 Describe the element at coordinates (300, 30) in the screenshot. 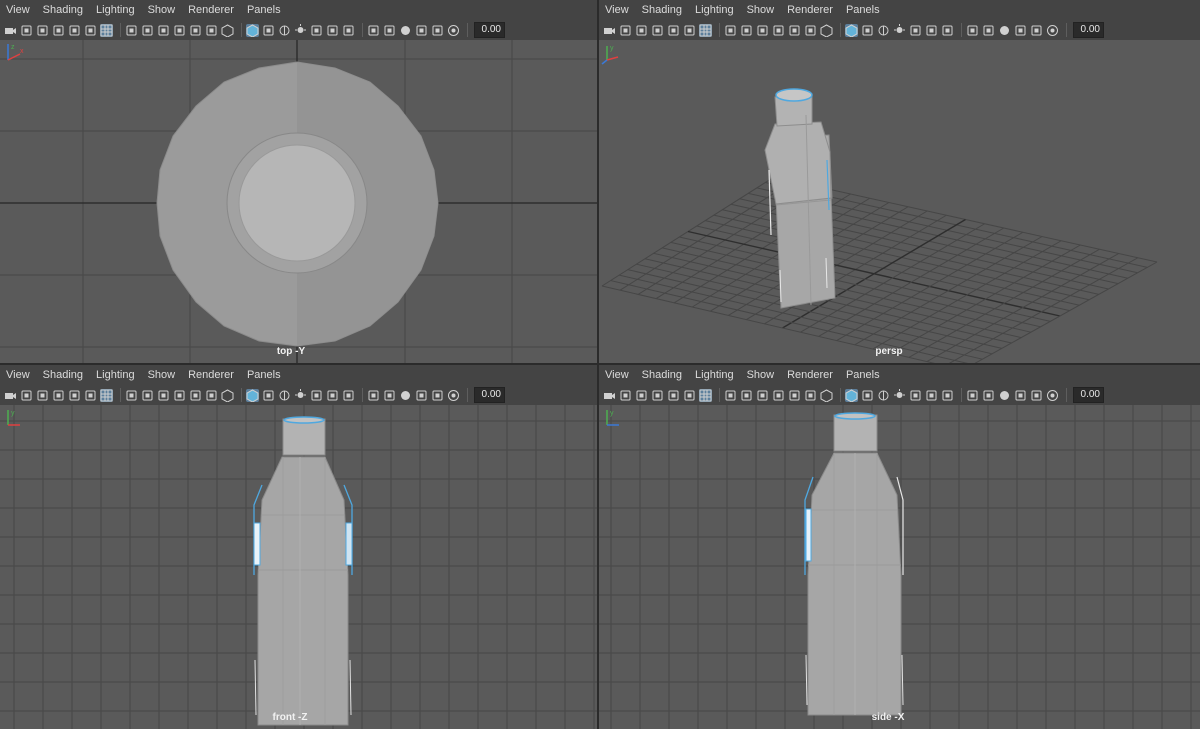

I see `use-lights-icon` at that location.